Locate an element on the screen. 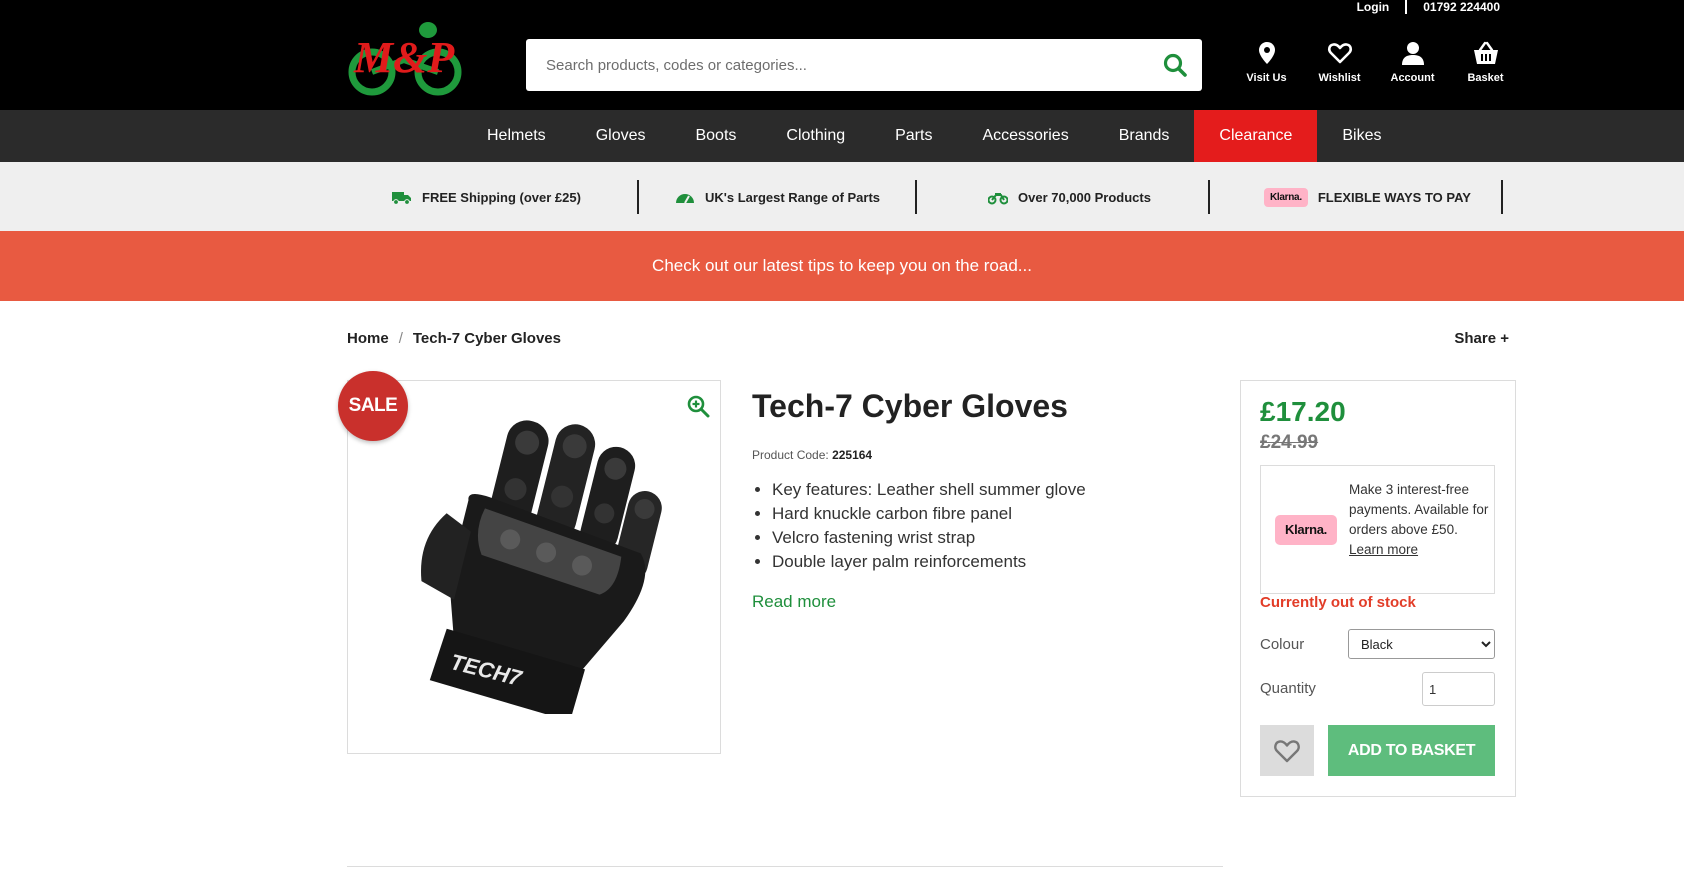  share-button: Share + is located at coordinates (1481, 338).